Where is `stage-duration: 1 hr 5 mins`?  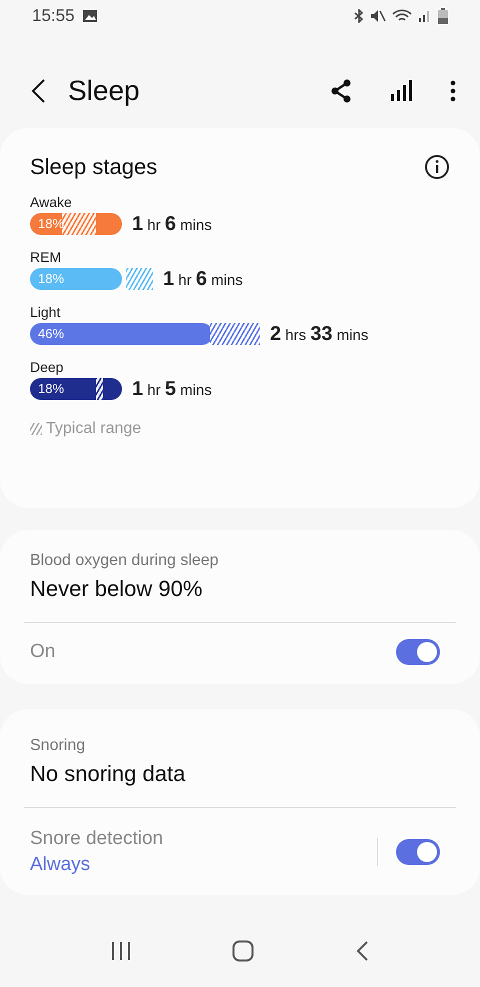
stage-duration: 1 hr 5 mins is located at coordinates (172, 389).